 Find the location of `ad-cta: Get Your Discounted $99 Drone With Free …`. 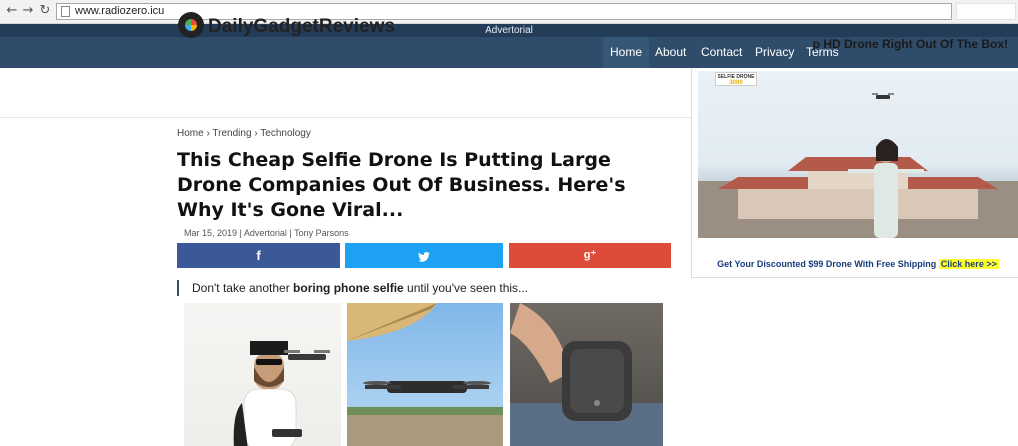

ad-cta: Get Your Discounted $99 Drone With Free … is located at coordinates (858, 264).